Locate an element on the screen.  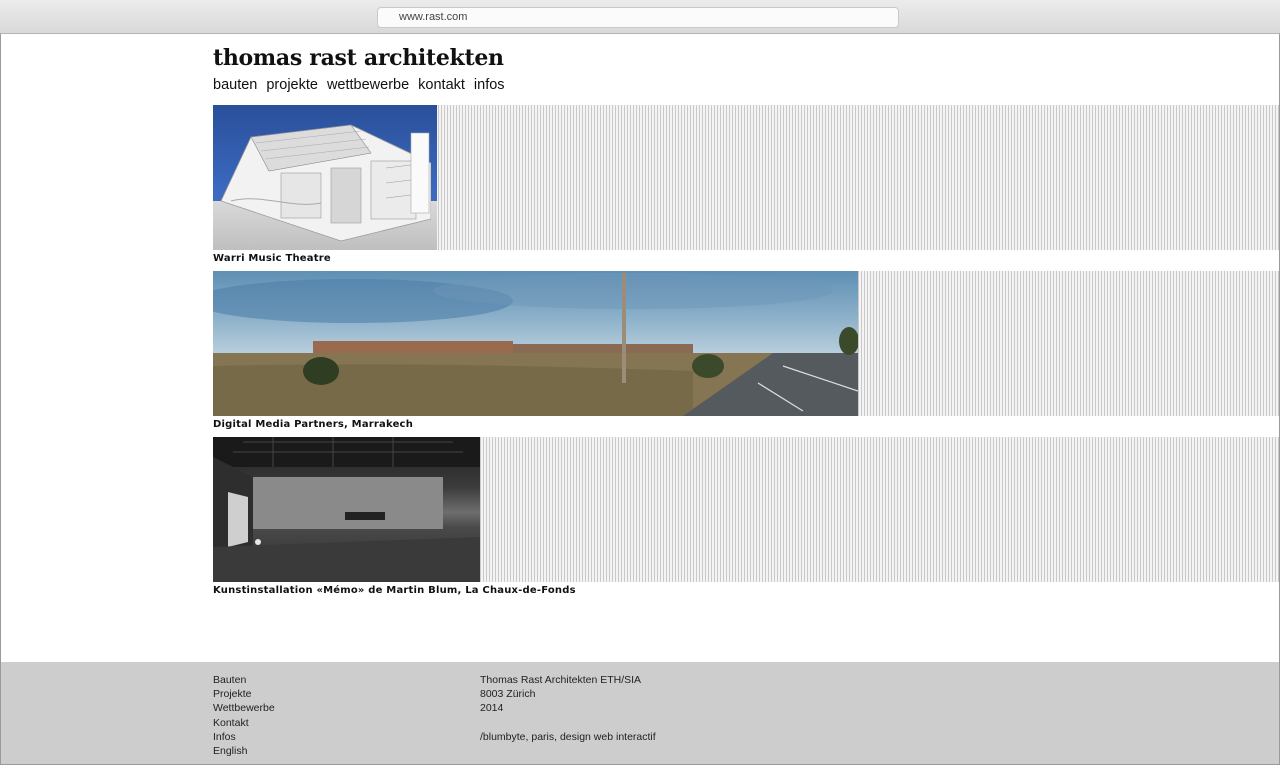
footer-link-wettbewerbe: Wettbewerbe is located at coordinates (244, 708).